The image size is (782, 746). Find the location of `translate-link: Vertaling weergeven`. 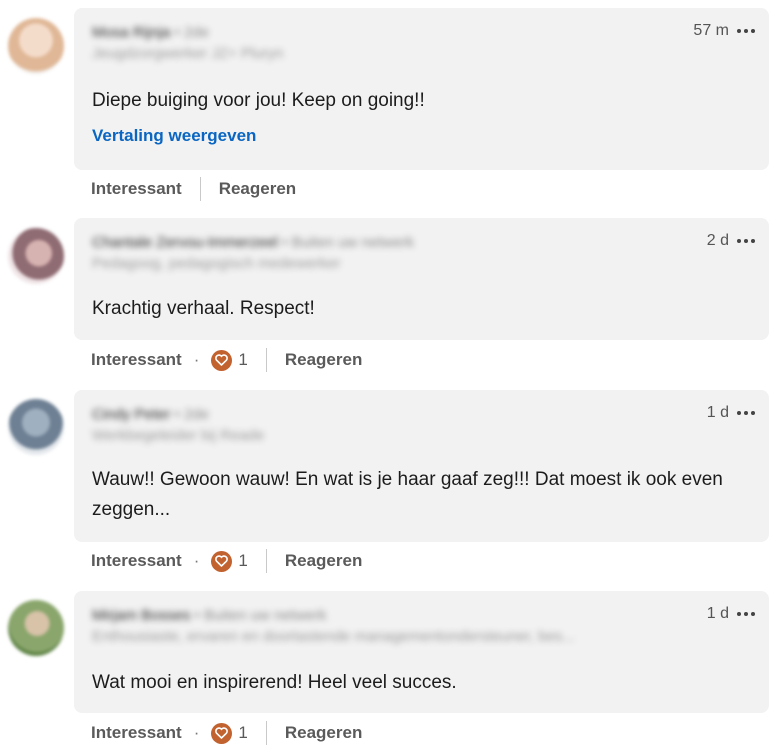

translate-link: Vertaling weergeven is located at coordinates (174, 136).